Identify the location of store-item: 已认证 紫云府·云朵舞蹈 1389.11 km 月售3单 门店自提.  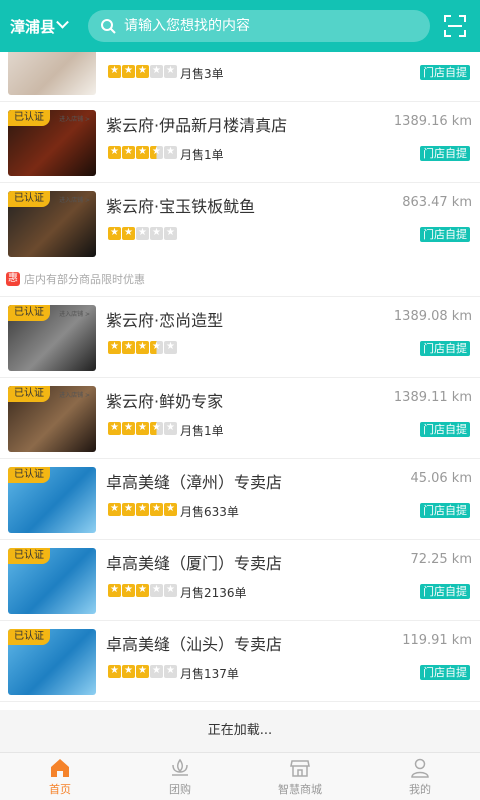
(240, 77).